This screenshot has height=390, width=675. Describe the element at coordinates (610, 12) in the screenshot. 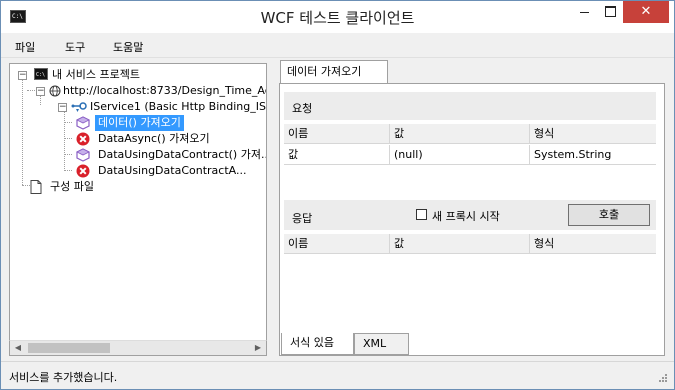

I see `maximize-button` at that location.